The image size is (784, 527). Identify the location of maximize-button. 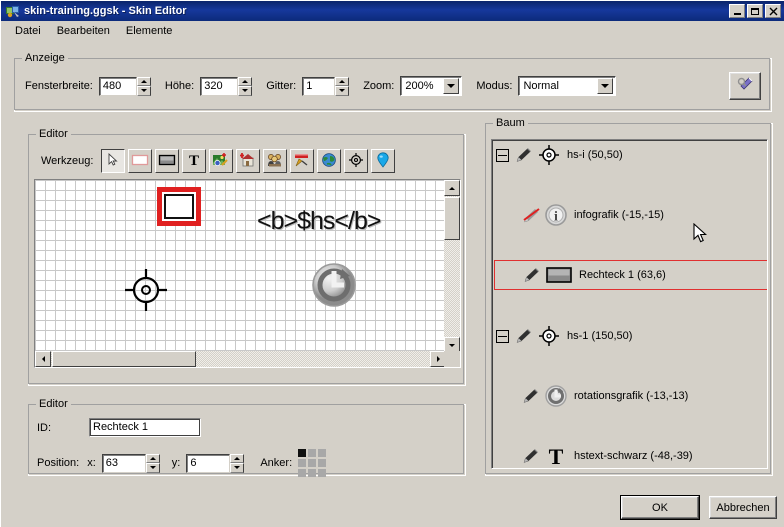
(755, 11).